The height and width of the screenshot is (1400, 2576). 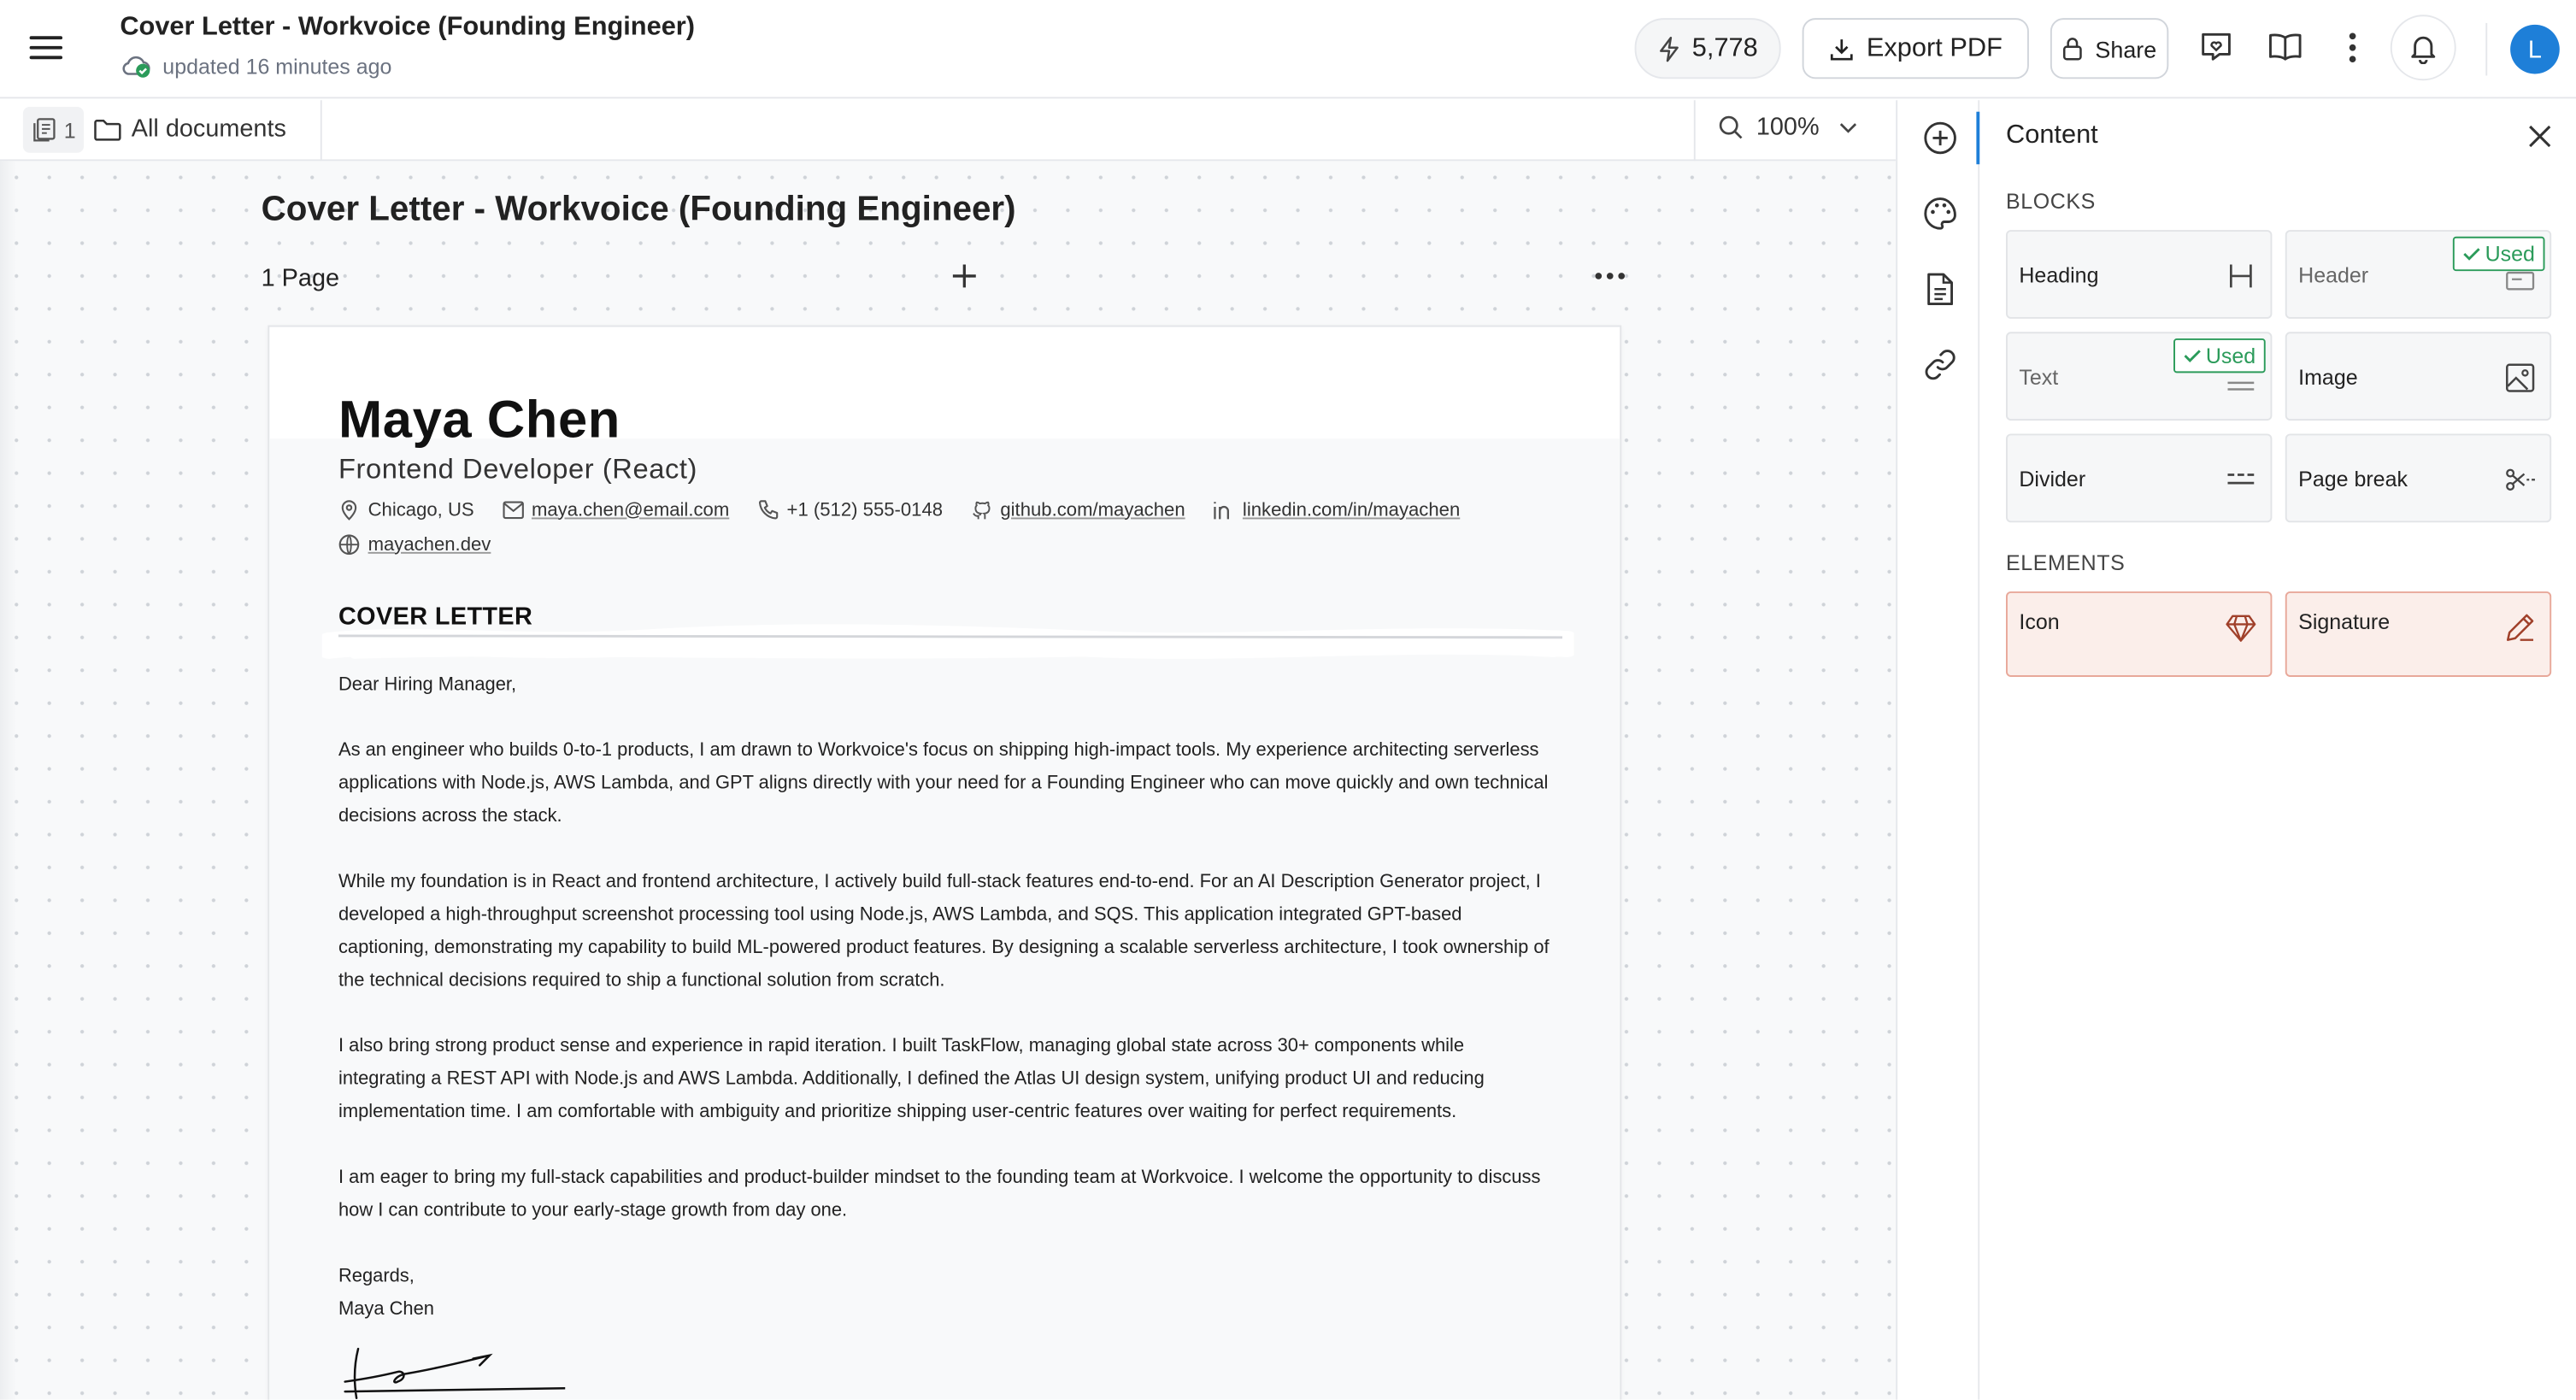 I want to click on document-subbar: 1 All documents 100%, so click(x=948, y=131).